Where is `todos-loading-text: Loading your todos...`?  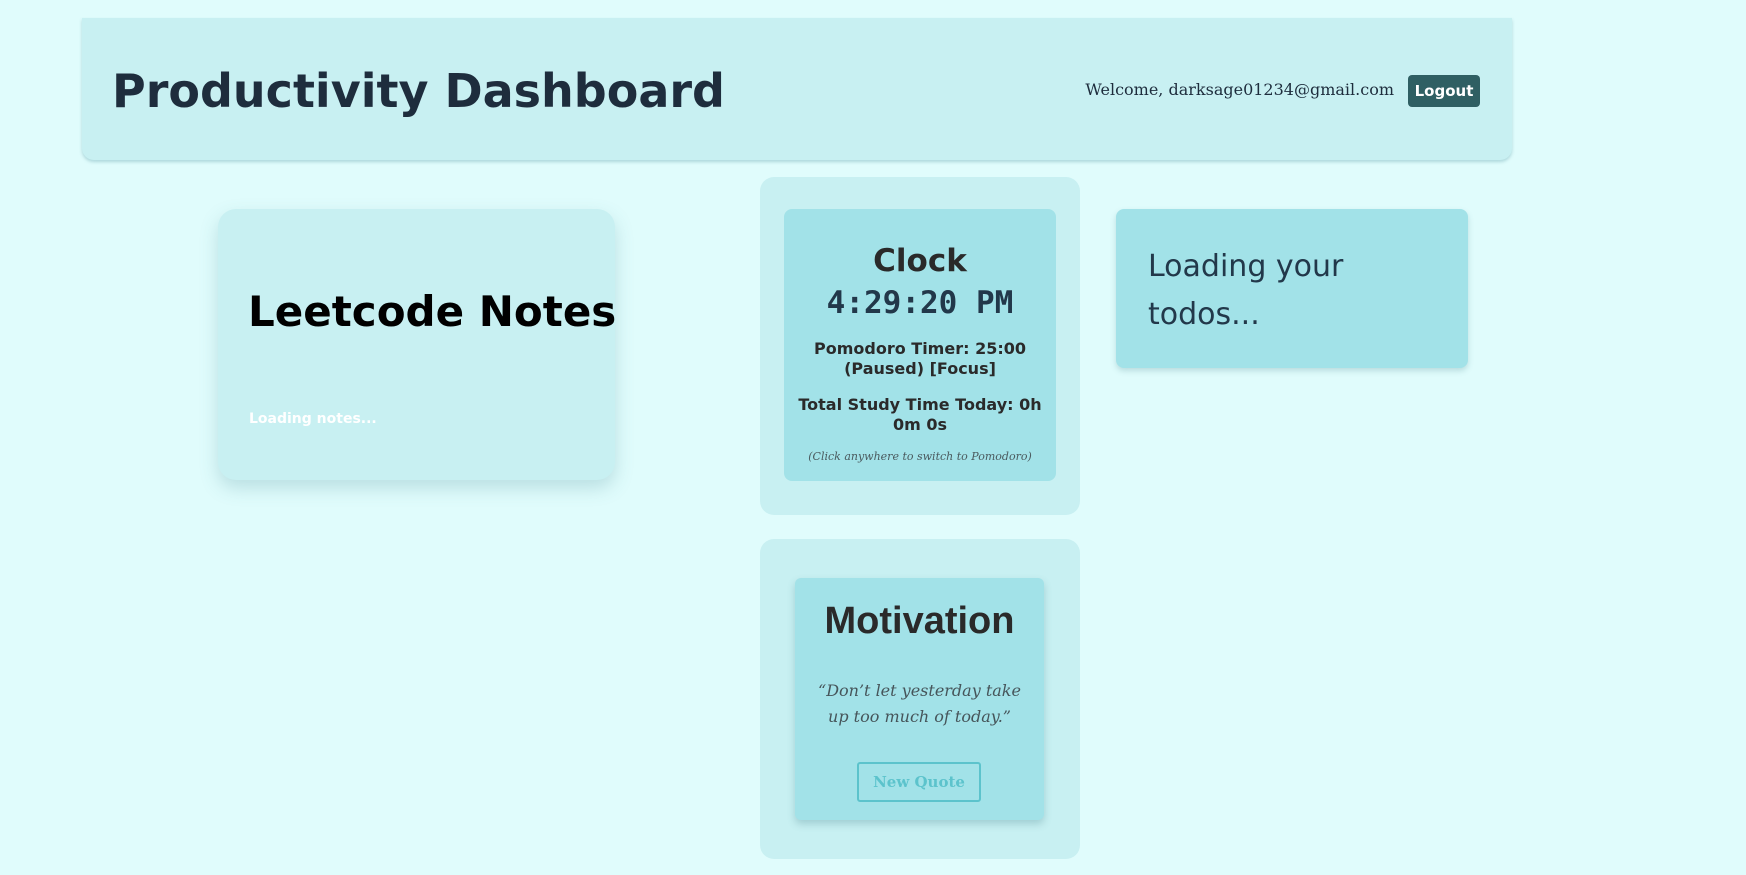 todos-loading-text: Loading your todos... is located at coordinates (1246, 290).